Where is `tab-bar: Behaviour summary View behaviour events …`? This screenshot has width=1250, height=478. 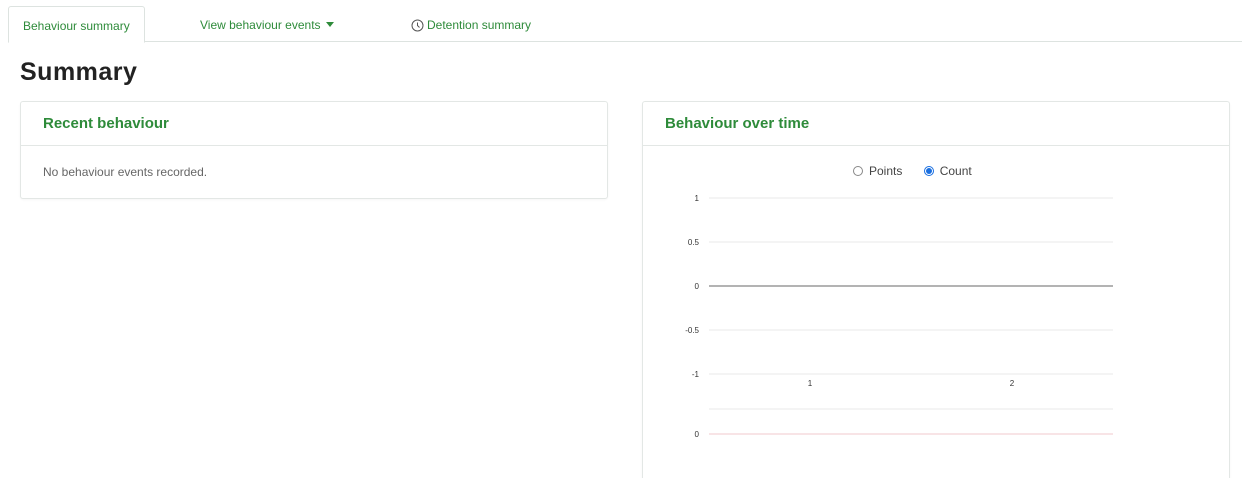
tab-bar: Behaviour summary View behaviour events … is located at coordinates (625, 24).